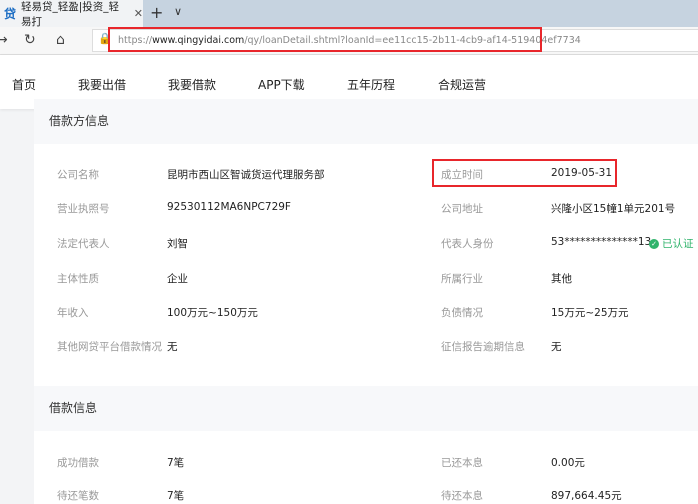 This screenshot has width=698, height=504. What do you see at coordinates (78, 463) in the screenshot?
I see `field-label: 成功借款` at bounding box center [78, 463].